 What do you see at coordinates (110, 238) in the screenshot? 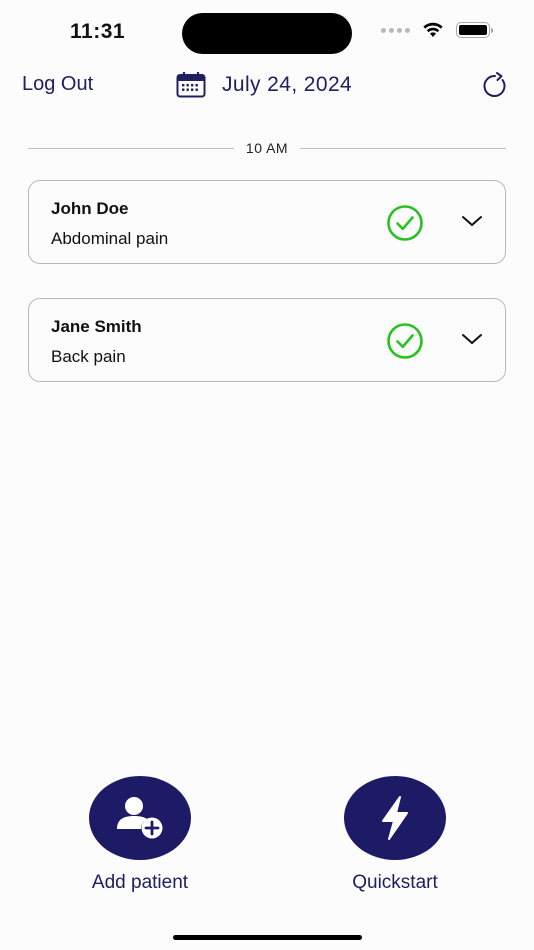
I see `patient-complaint: Abdominal pain` at bounding box center [110, 238].